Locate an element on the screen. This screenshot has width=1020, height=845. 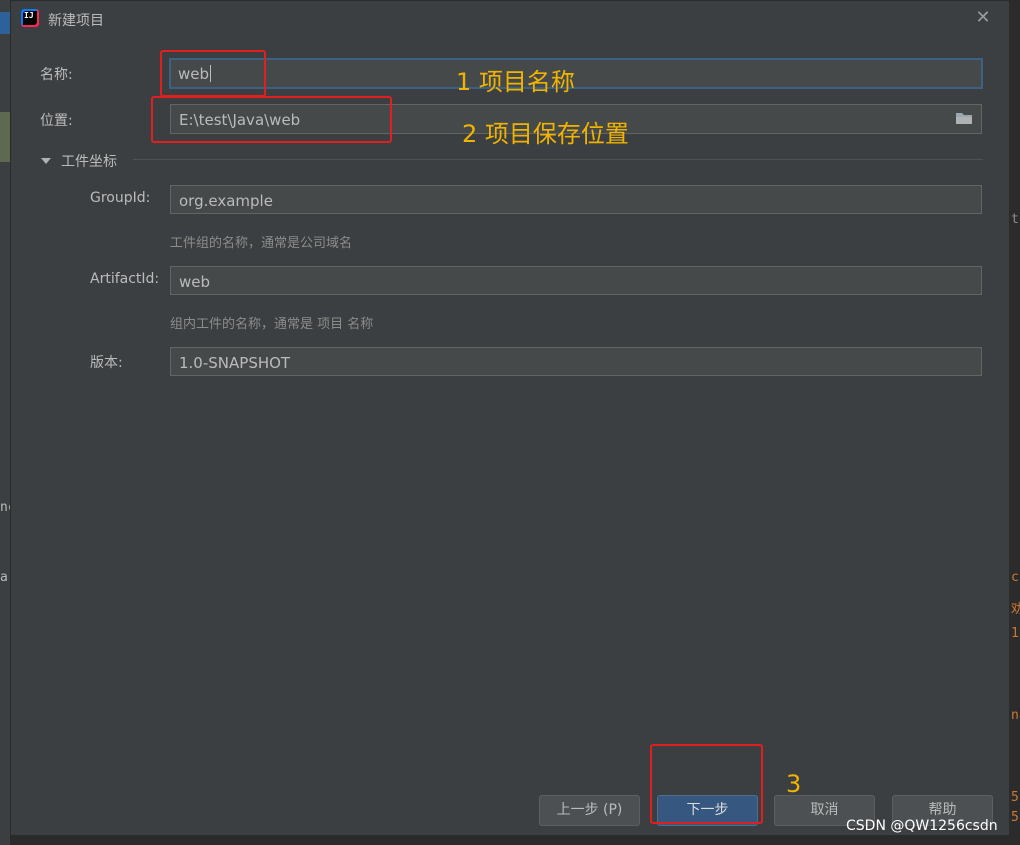
ide-code-fragment: 劝 is located at coordinates (1015, 609).